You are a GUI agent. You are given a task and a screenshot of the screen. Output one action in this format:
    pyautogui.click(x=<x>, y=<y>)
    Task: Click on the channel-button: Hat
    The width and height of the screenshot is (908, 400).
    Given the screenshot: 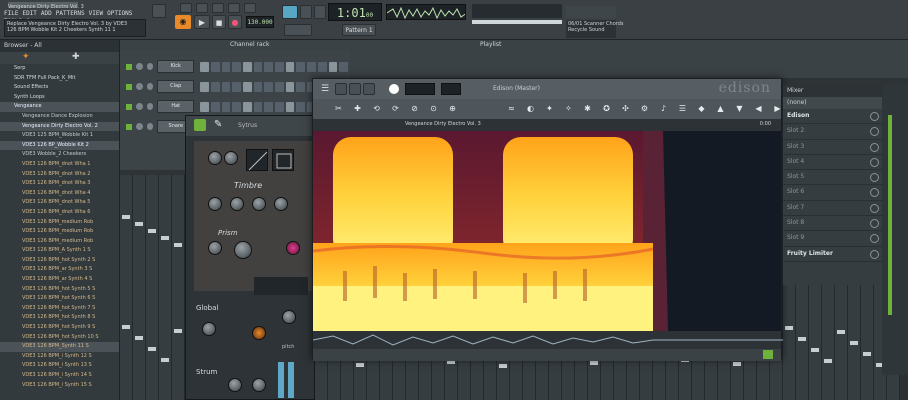 What is the action you would take?
    pyautogui.click(x=176, y=106)
    